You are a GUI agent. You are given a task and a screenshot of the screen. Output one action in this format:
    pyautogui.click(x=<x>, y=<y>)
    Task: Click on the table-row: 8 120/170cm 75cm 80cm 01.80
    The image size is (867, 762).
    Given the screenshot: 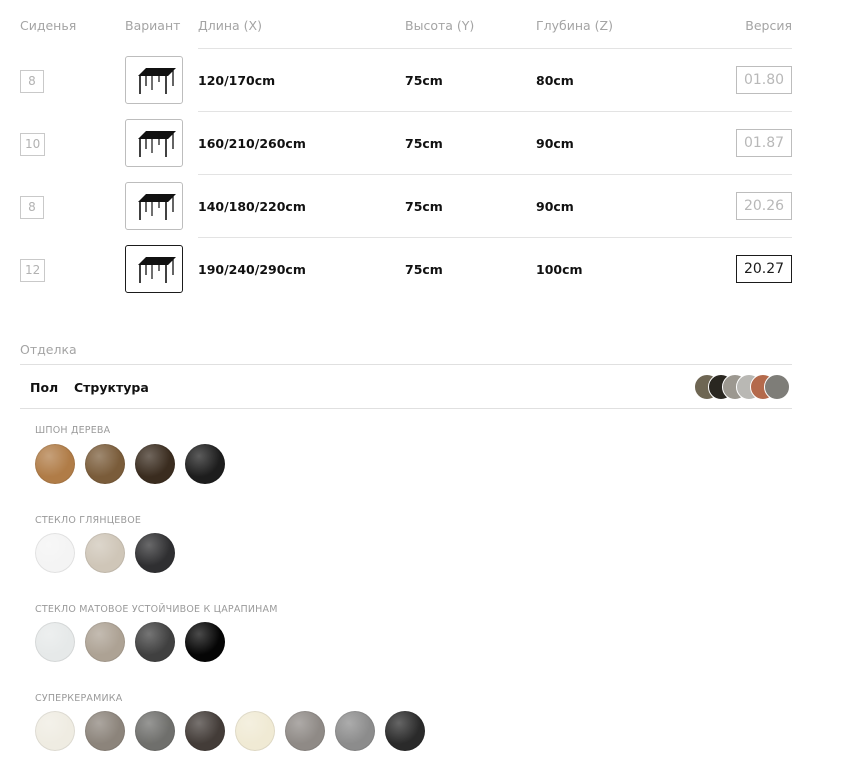 What is the action you would take?
    pyautogui.click(x=433, y=79)
    